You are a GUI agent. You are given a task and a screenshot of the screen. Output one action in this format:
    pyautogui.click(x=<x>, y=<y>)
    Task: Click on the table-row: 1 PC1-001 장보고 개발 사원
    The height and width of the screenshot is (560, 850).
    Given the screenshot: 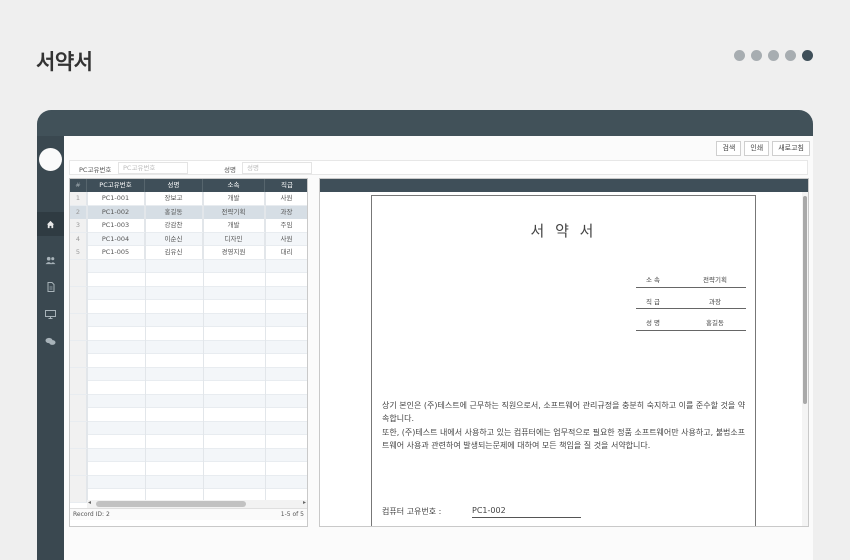 What is the action you would take?
    pyautogui.click(x=188, y=199)
    